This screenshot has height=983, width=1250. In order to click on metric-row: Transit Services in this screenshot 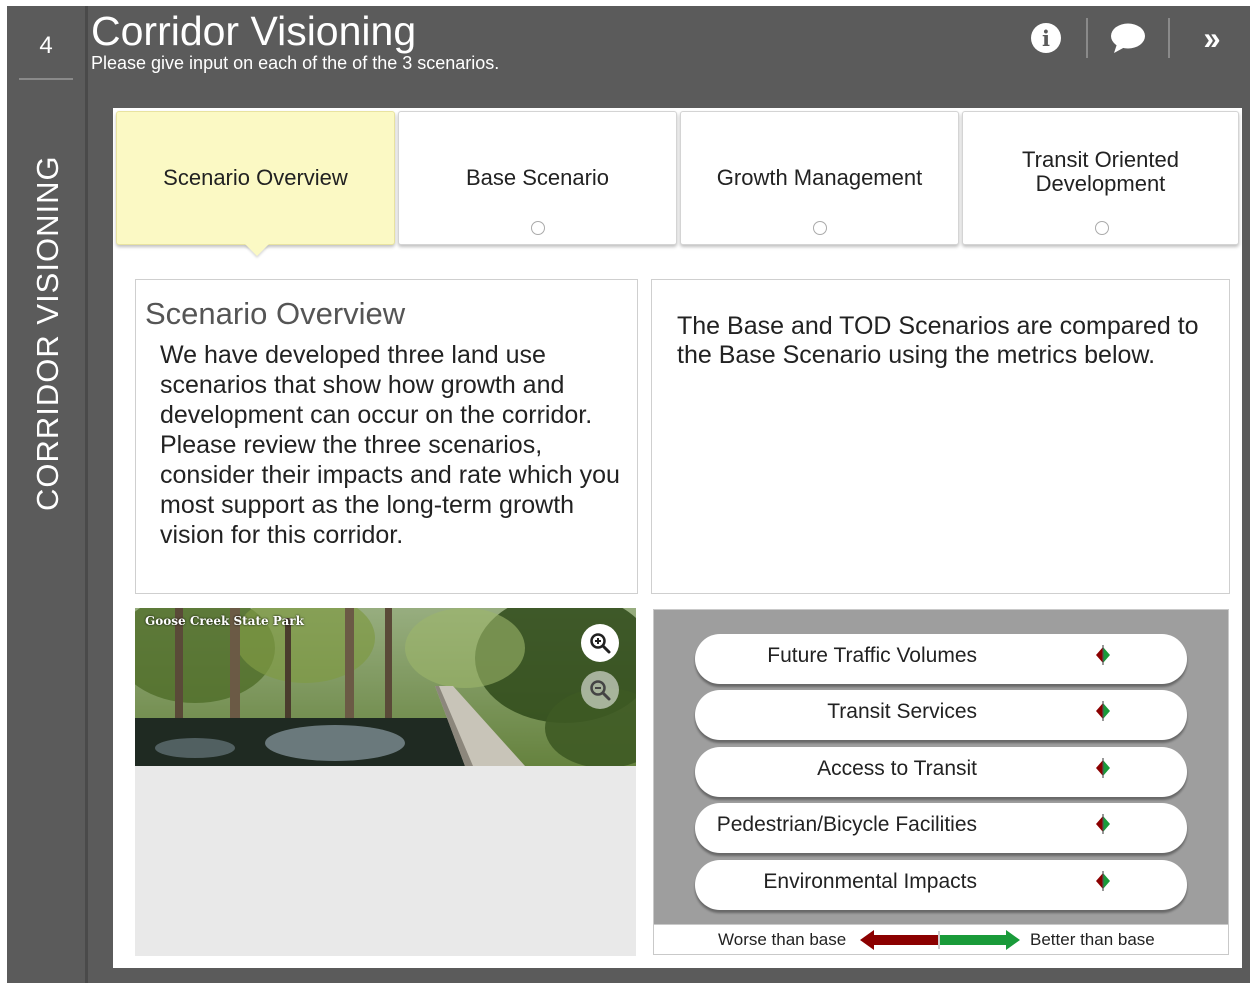, I will do `click(941, 715)`.